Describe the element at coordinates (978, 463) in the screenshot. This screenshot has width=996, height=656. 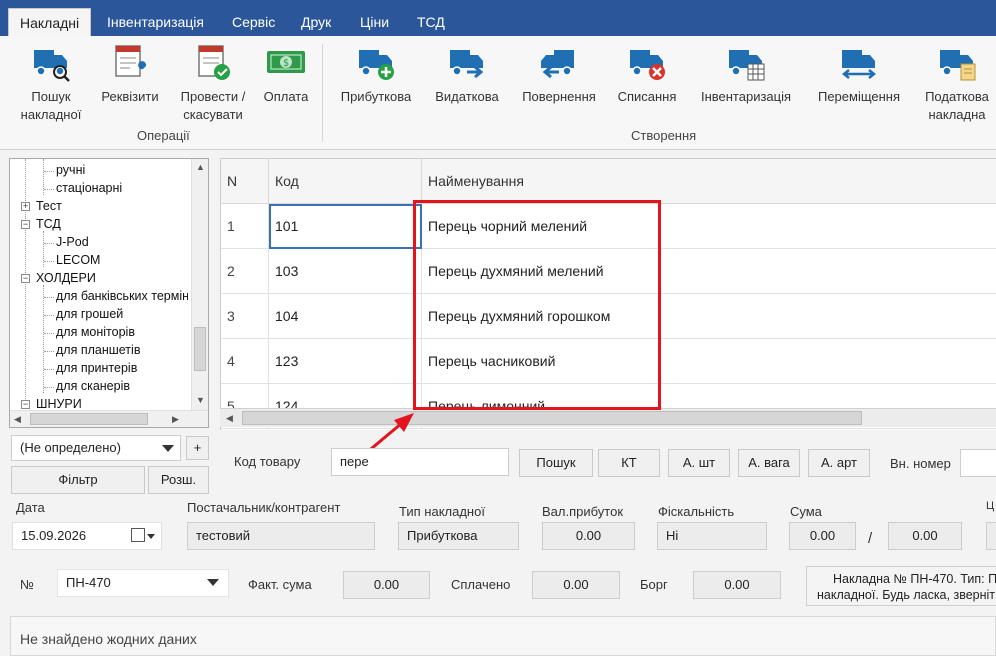
I see `ext-number-input` at that location.